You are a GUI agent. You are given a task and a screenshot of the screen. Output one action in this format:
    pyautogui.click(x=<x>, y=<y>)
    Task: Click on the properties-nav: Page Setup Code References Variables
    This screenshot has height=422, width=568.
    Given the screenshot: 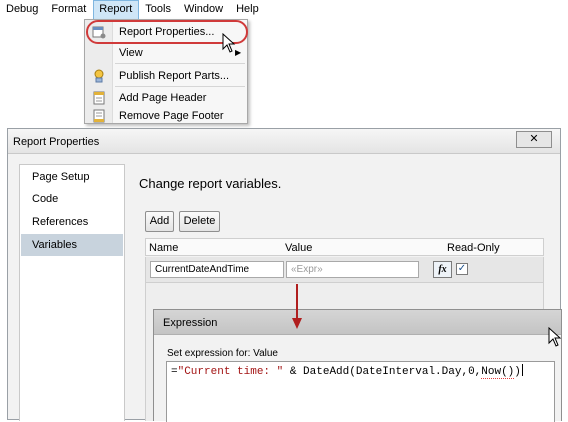 What is the action you would take?
    pyautogui.click(x=72, y=292)
    